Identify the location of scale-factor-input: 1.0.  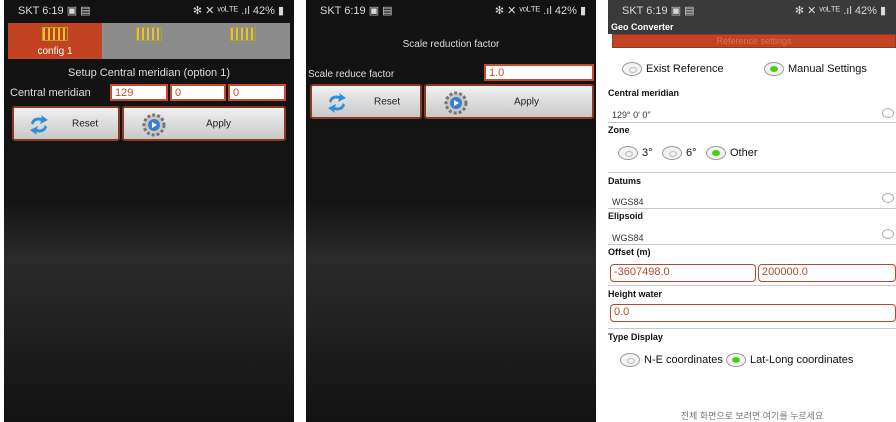
(539, 72).